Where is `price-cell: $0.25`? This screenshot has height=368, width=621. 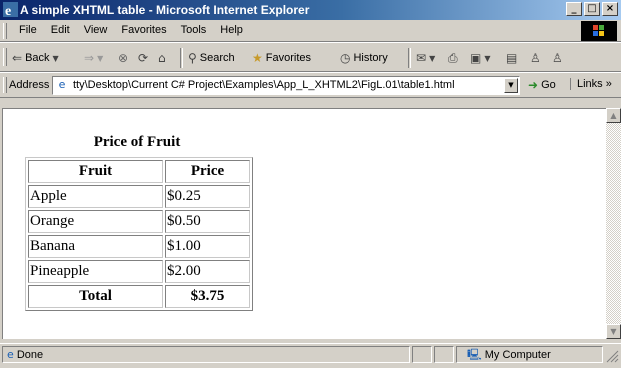
price-cell: $0.25 is located at coordinates (207, 196).